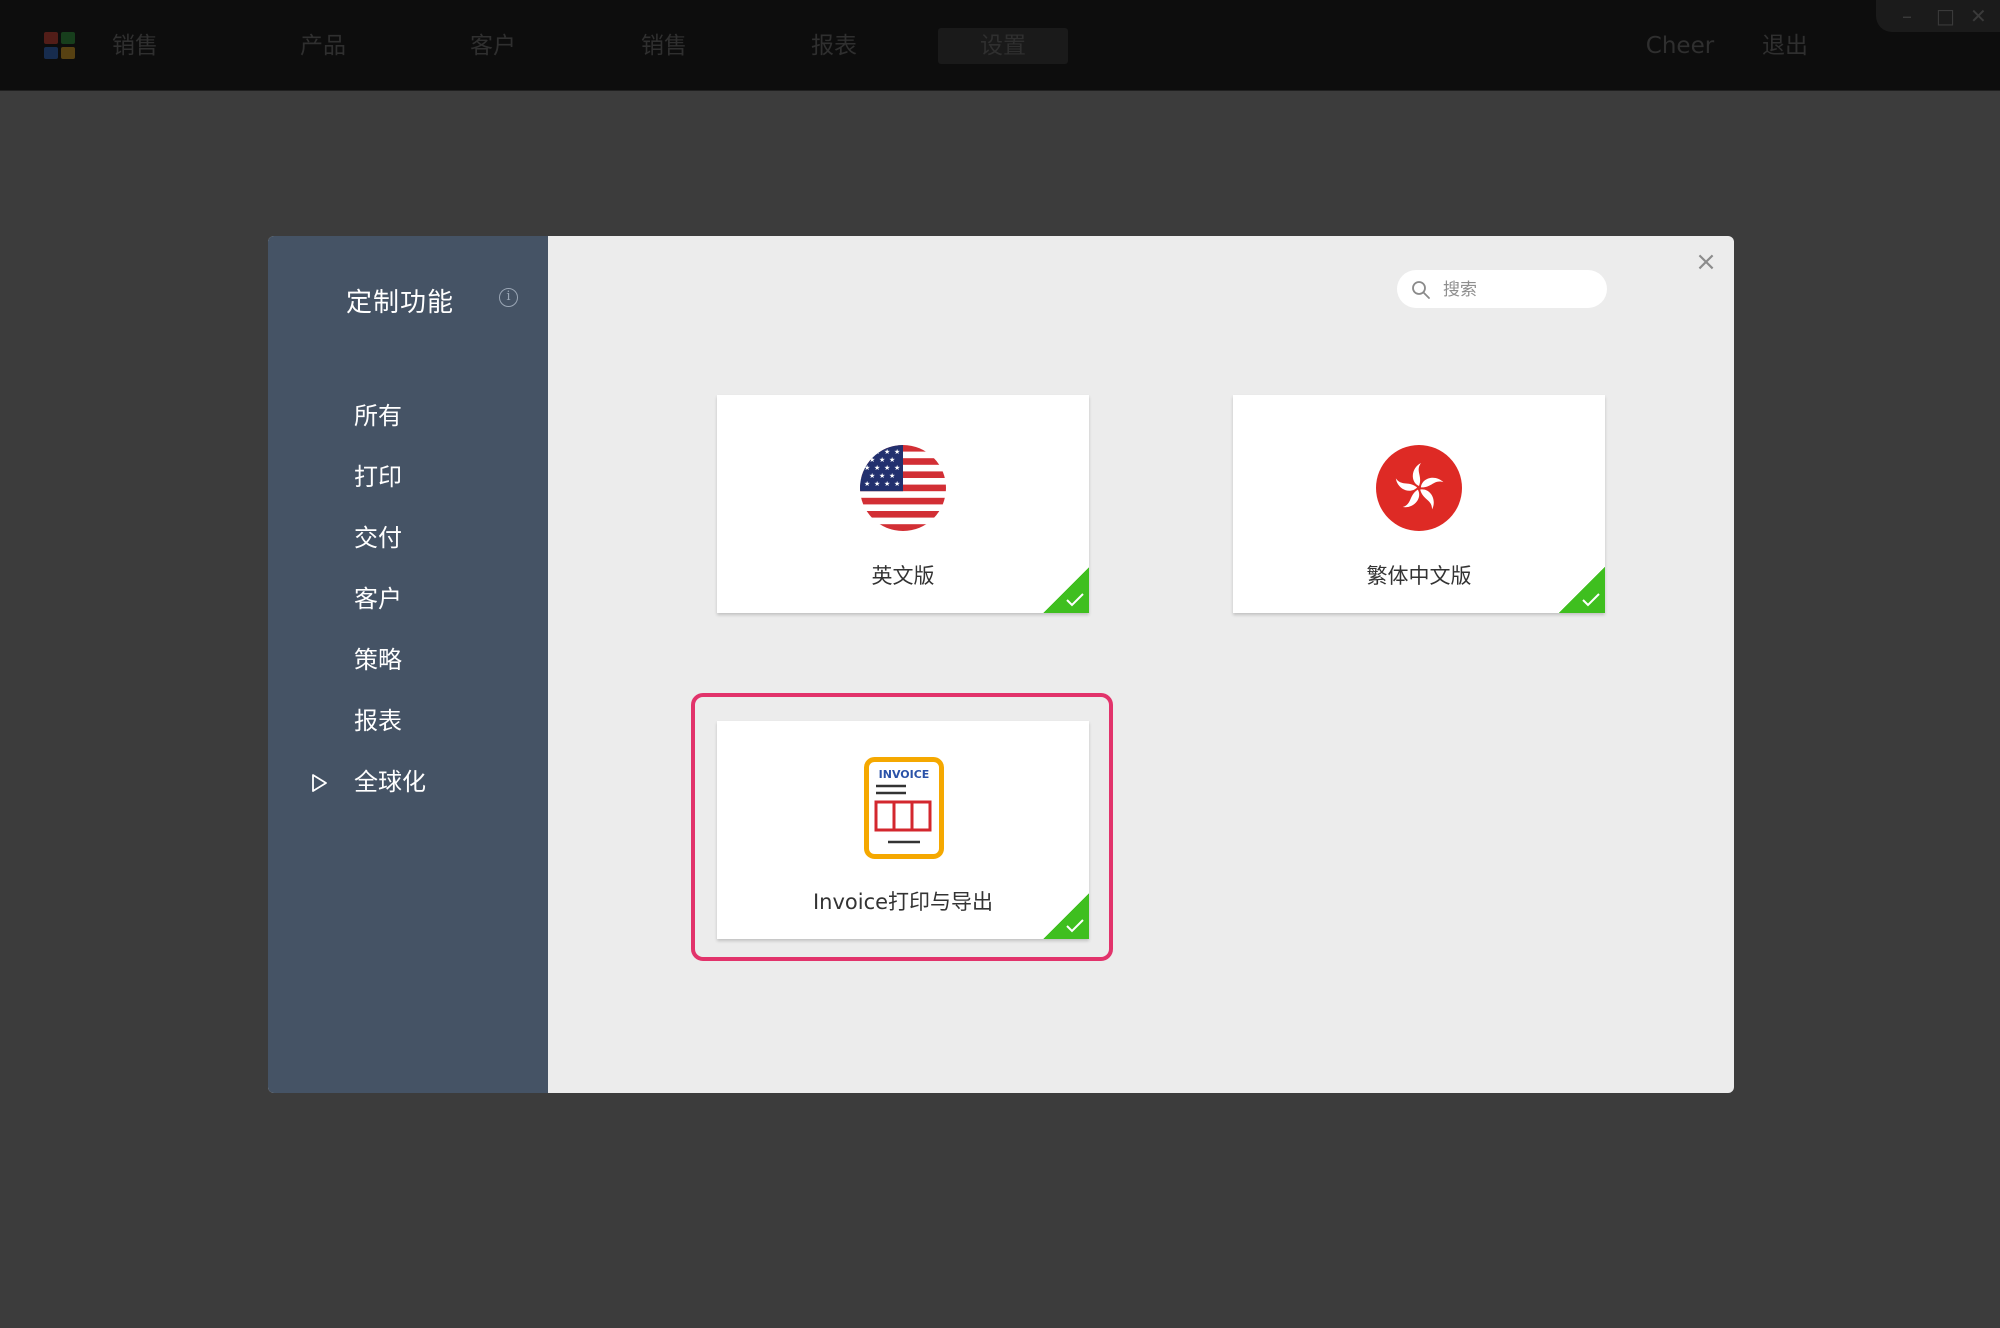  What do you see at coordinates (1419, 576) in the screenshot?
I see `card-label: 繁体中文版` at bounding box center [1419, 576].